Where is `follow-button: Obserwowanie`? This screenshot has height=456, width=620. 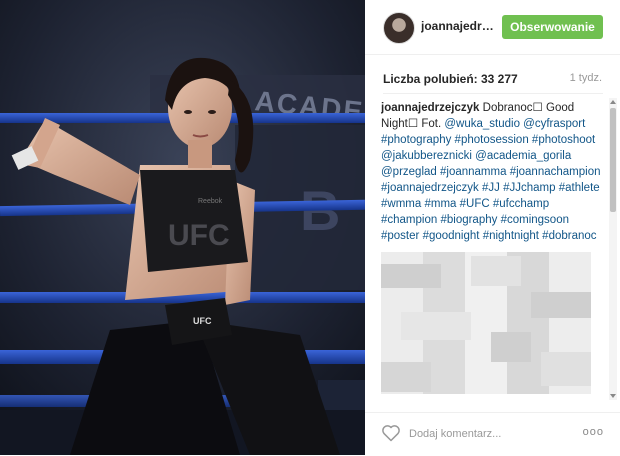 follow-button: Obserwowanie is located at coordinates (552, 27).